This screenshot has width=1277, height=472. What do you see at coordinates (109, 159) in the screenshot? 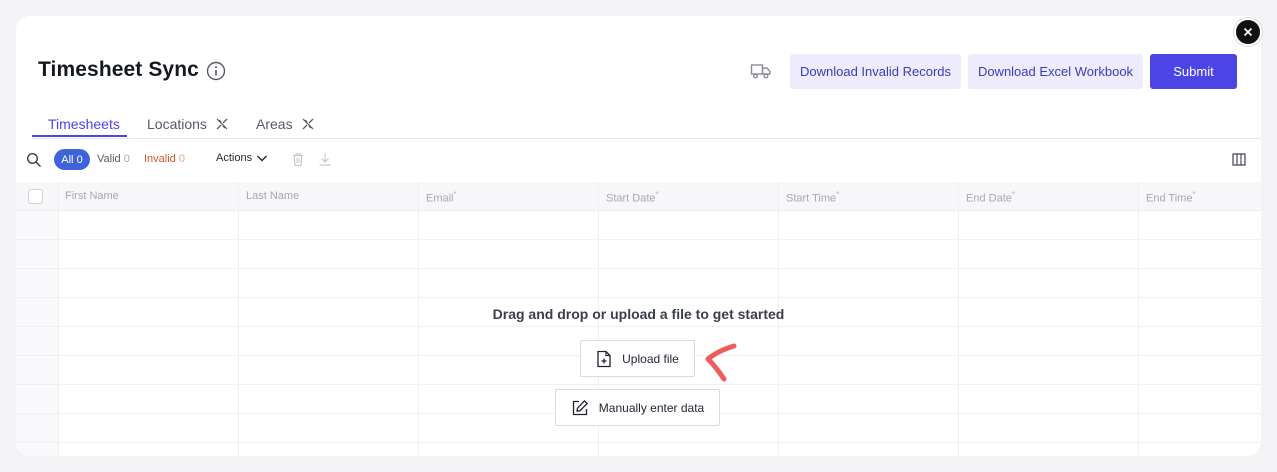
I see `filter-valid-label: Valid` at bounding box center [109, 159].